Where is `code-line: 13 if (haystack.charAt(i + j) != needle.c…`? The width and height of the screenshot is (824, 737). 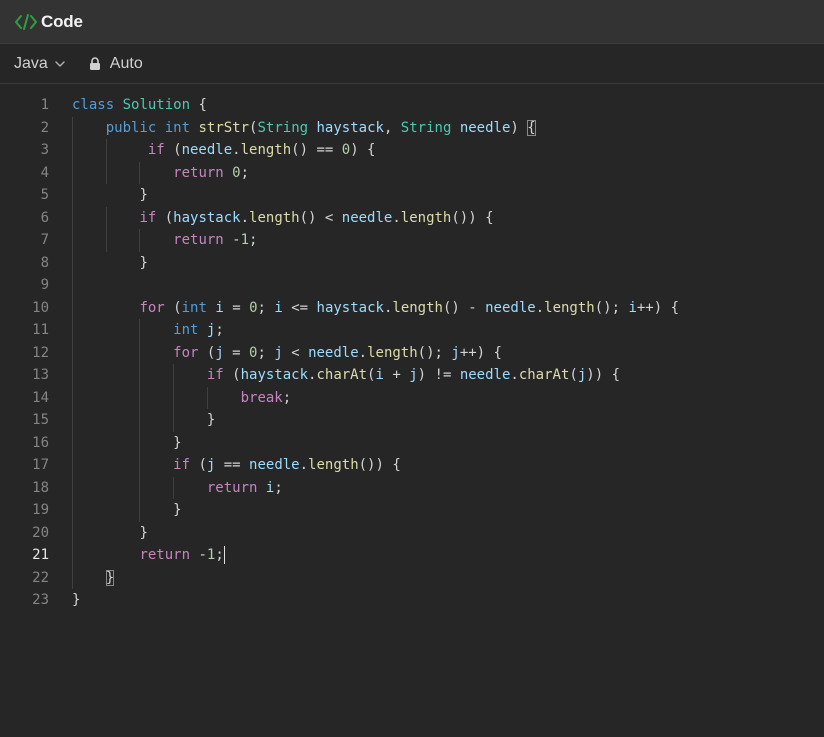 code-line: 13 if (haystack.charAt(i + j) != needle.c… is located at coordinates (412, 375).